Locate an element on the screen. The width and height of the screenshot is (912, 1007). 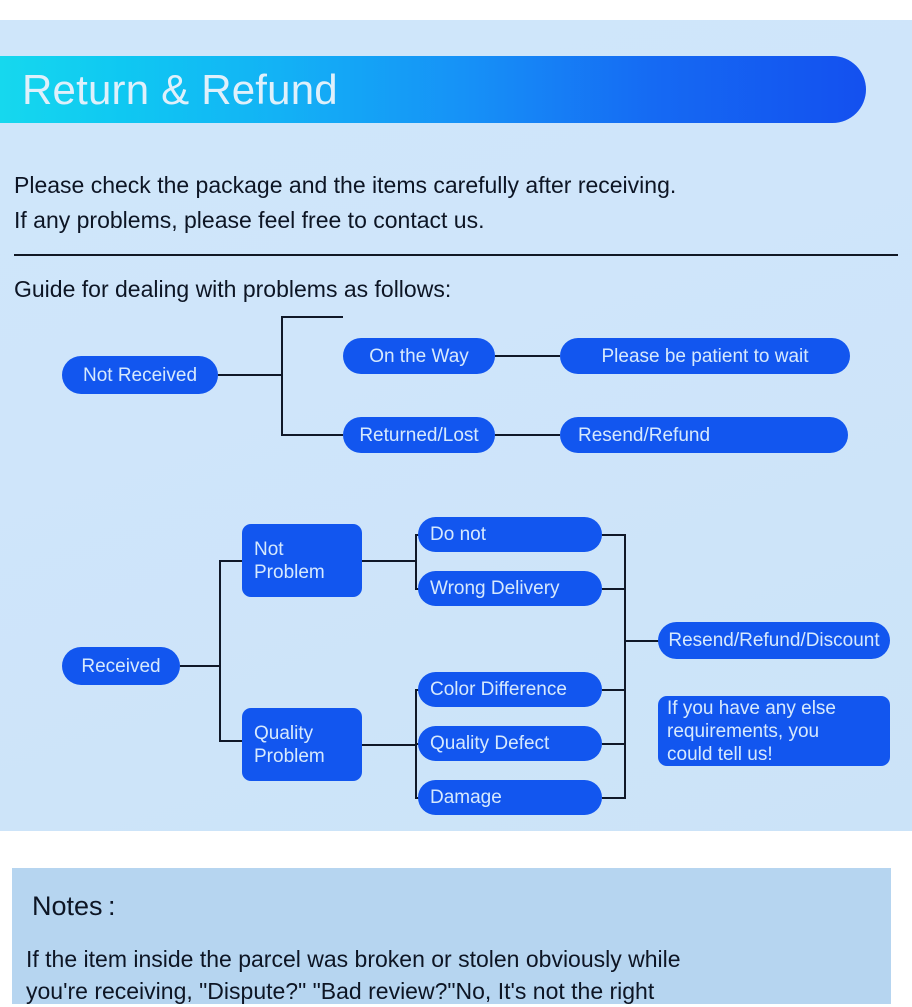
flow1-result-1-label: Please be patient to wait is located at coordinates (705, 356).